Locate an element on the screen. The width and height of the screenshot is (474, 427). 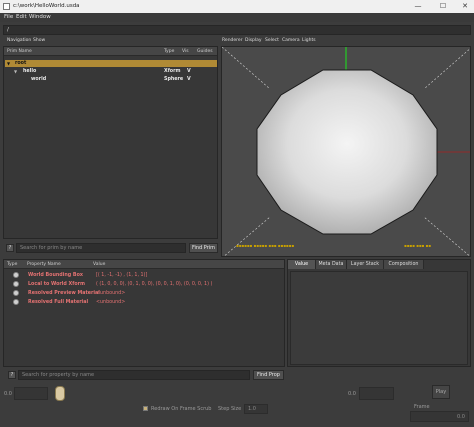
col-property-name: Property Name is located at coordinates (44, 264).